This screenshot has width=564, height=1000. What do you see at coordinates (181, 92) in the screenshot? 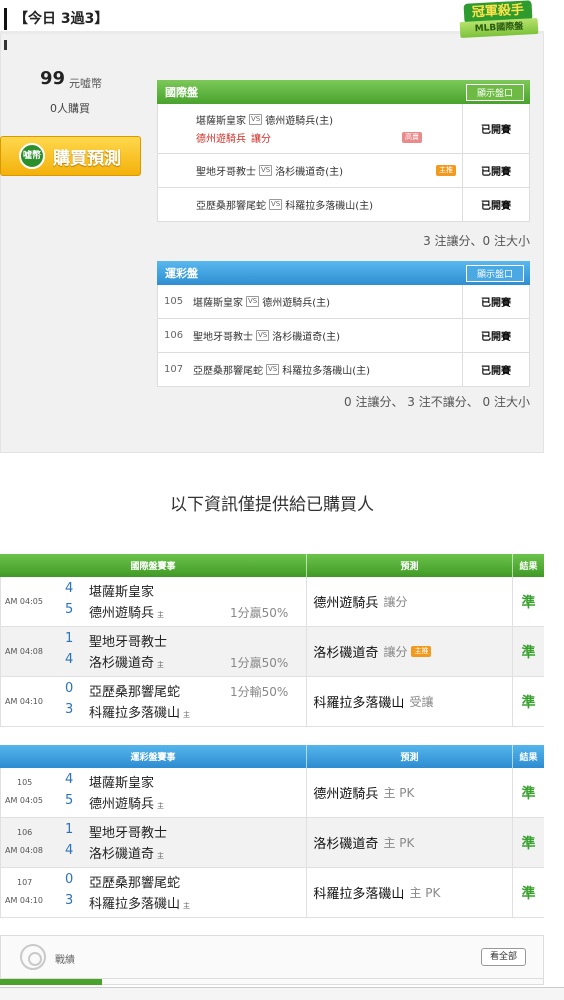
I see `intl-market-title: 國際盤` at bounding box center [181, 92].